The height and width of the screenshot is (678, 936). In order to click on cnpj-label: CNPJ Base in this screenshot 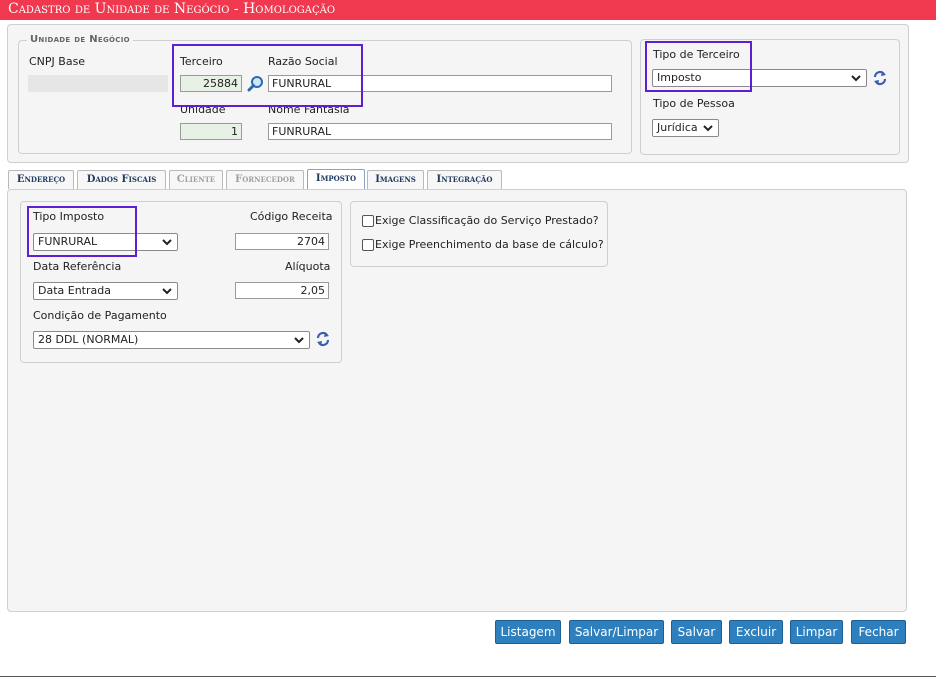, I will do `click(57, 61)`.